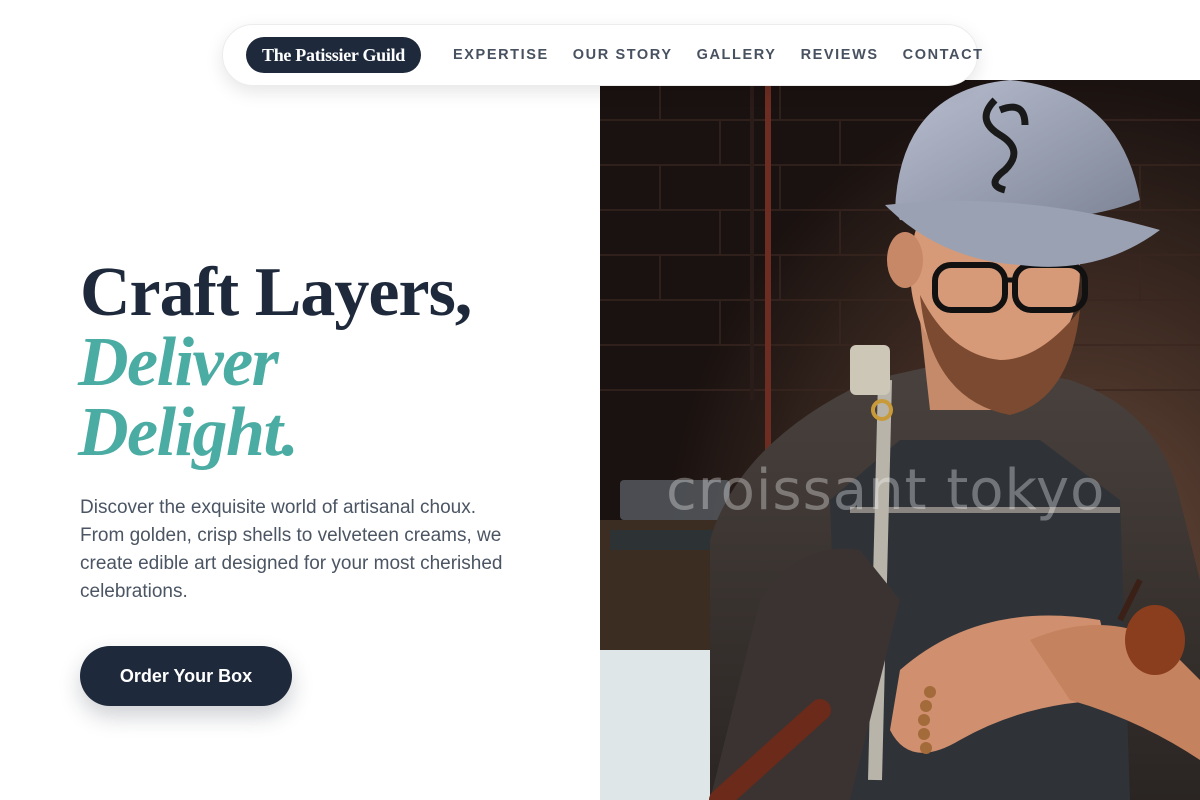  I want to click on brand-logo-button: The Patissier Guild, so click(333, 55).